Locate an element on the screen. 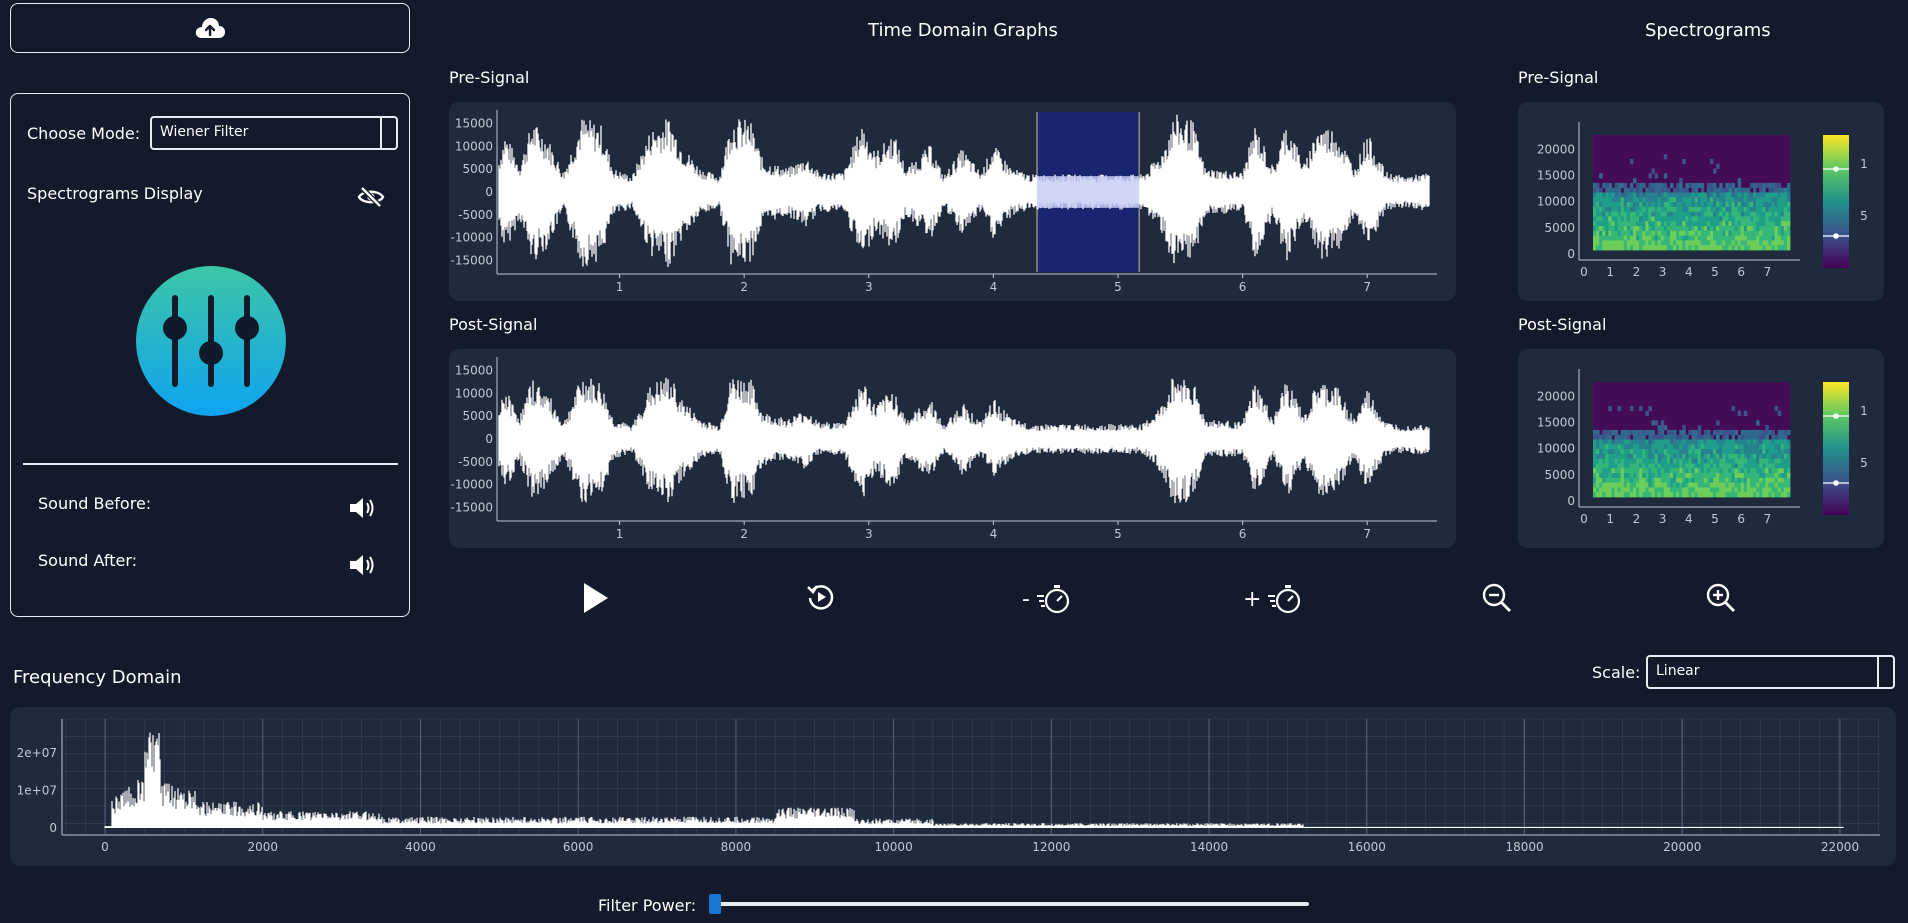 Image resolution: width=1908 pixels, height=923 pixels. speaker-before-icon is located at coordinates (363, 508).